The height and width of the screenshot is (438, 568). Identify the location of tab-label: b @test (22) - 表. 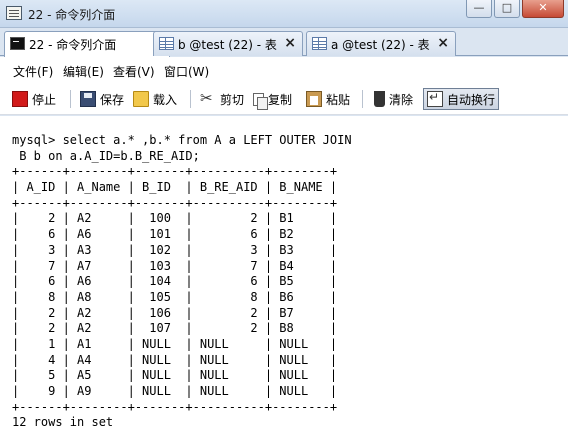
(227, 45).